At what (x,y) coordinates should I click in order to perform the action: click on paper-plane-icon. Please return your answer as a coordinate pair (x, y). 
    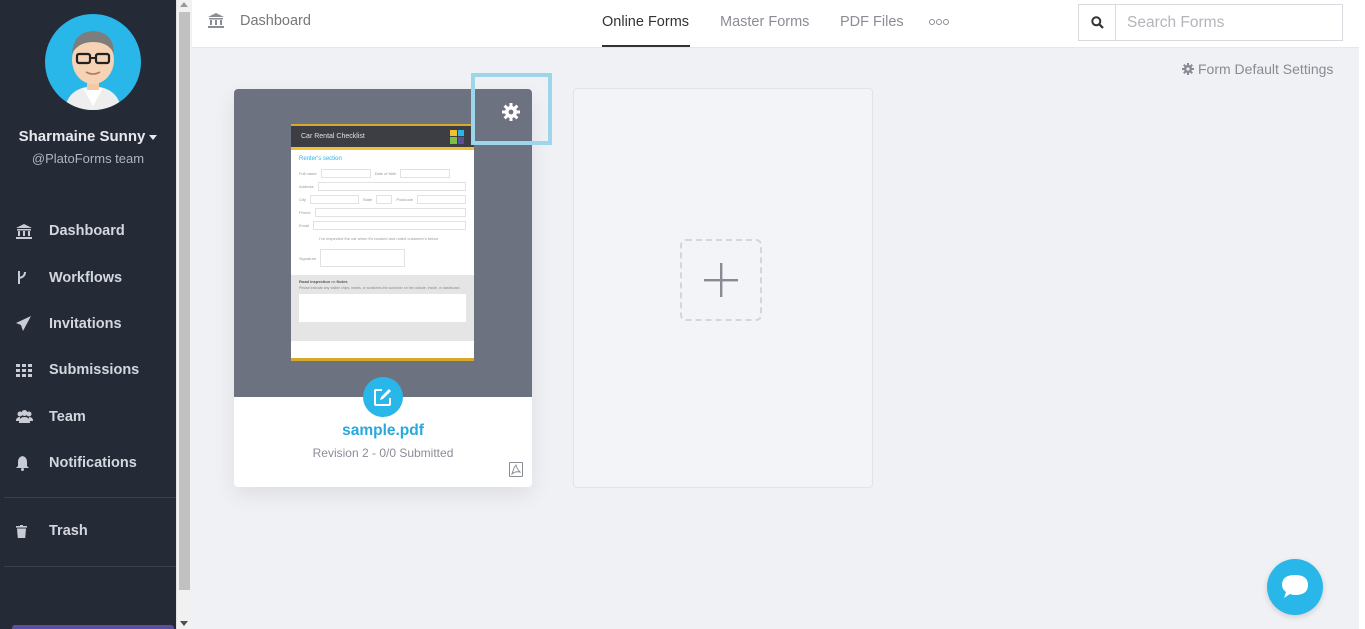
    Looking at the image, I should click on (24, 324).